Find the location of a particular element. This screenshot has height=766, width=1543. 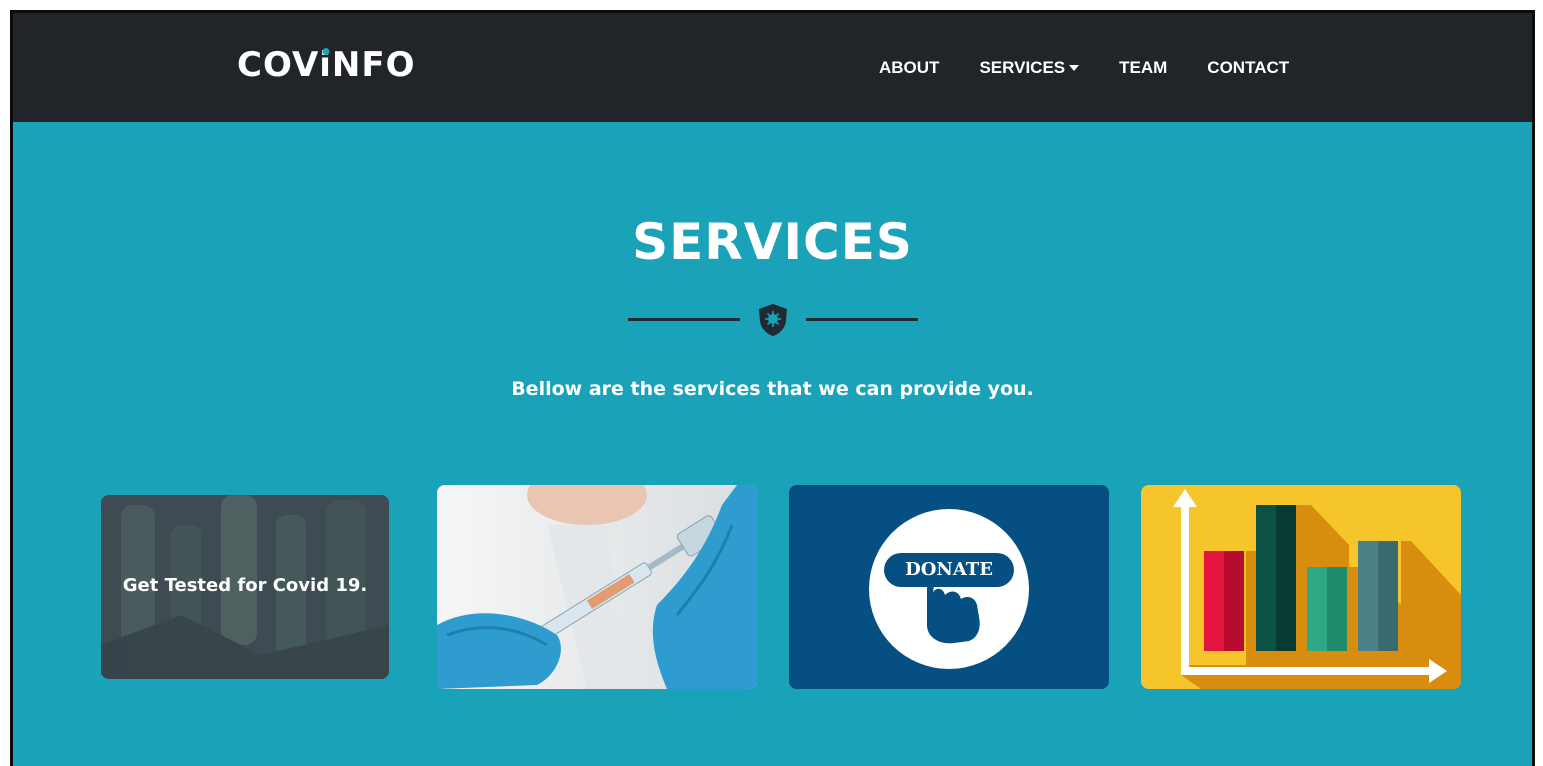

brand-i-dot: i is located at coordinates (325, 65).